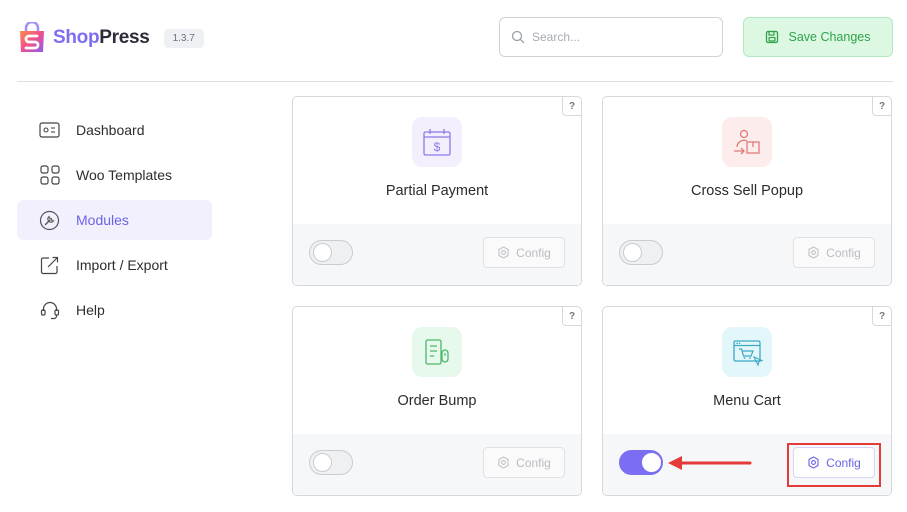  What do you see at coordinates (122, 265) in the screenshot?
I see `sidebar-item-label: Import / Export` at bounding box center [122, 265].